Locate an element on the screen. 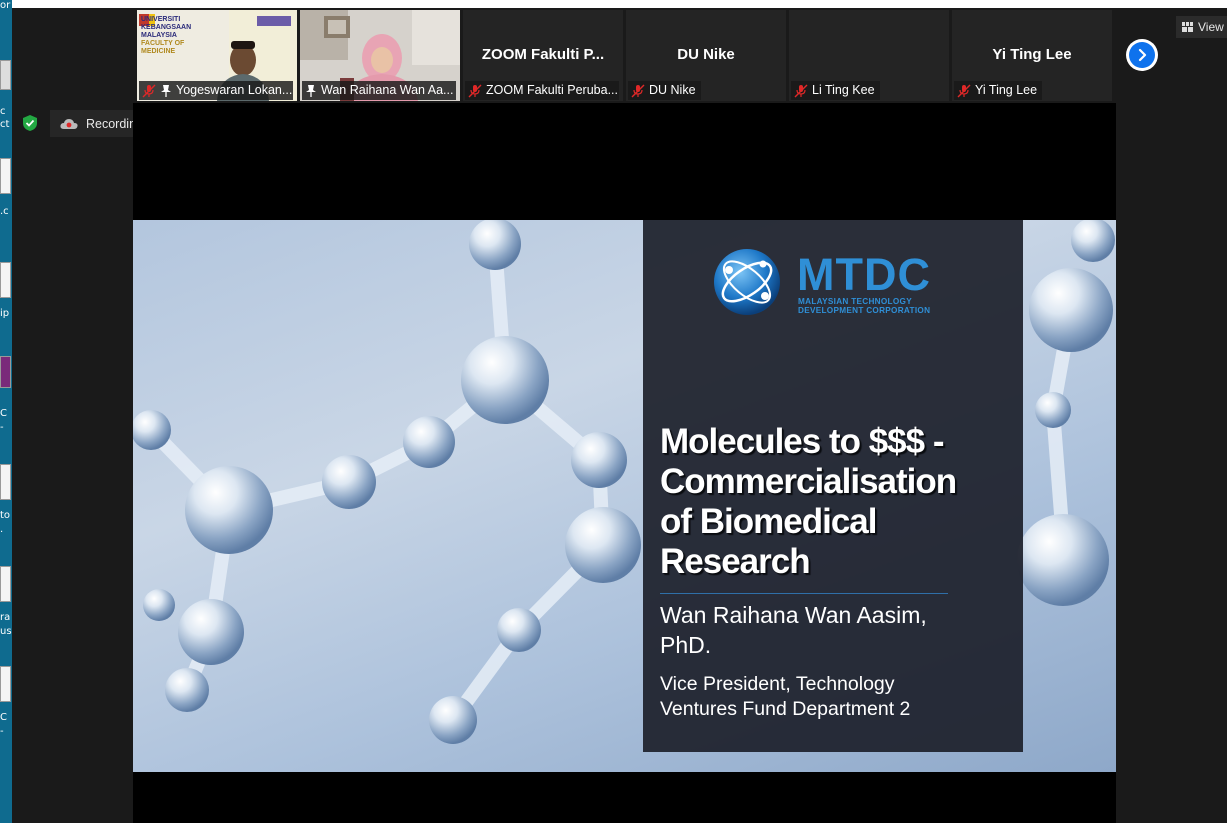  presenter-line: PhD. is located at coordinates (686, 645).